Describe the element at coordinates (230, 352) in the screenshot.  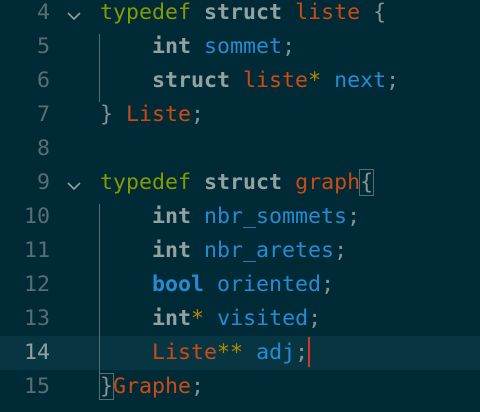
I see `code-token: **` at that location.